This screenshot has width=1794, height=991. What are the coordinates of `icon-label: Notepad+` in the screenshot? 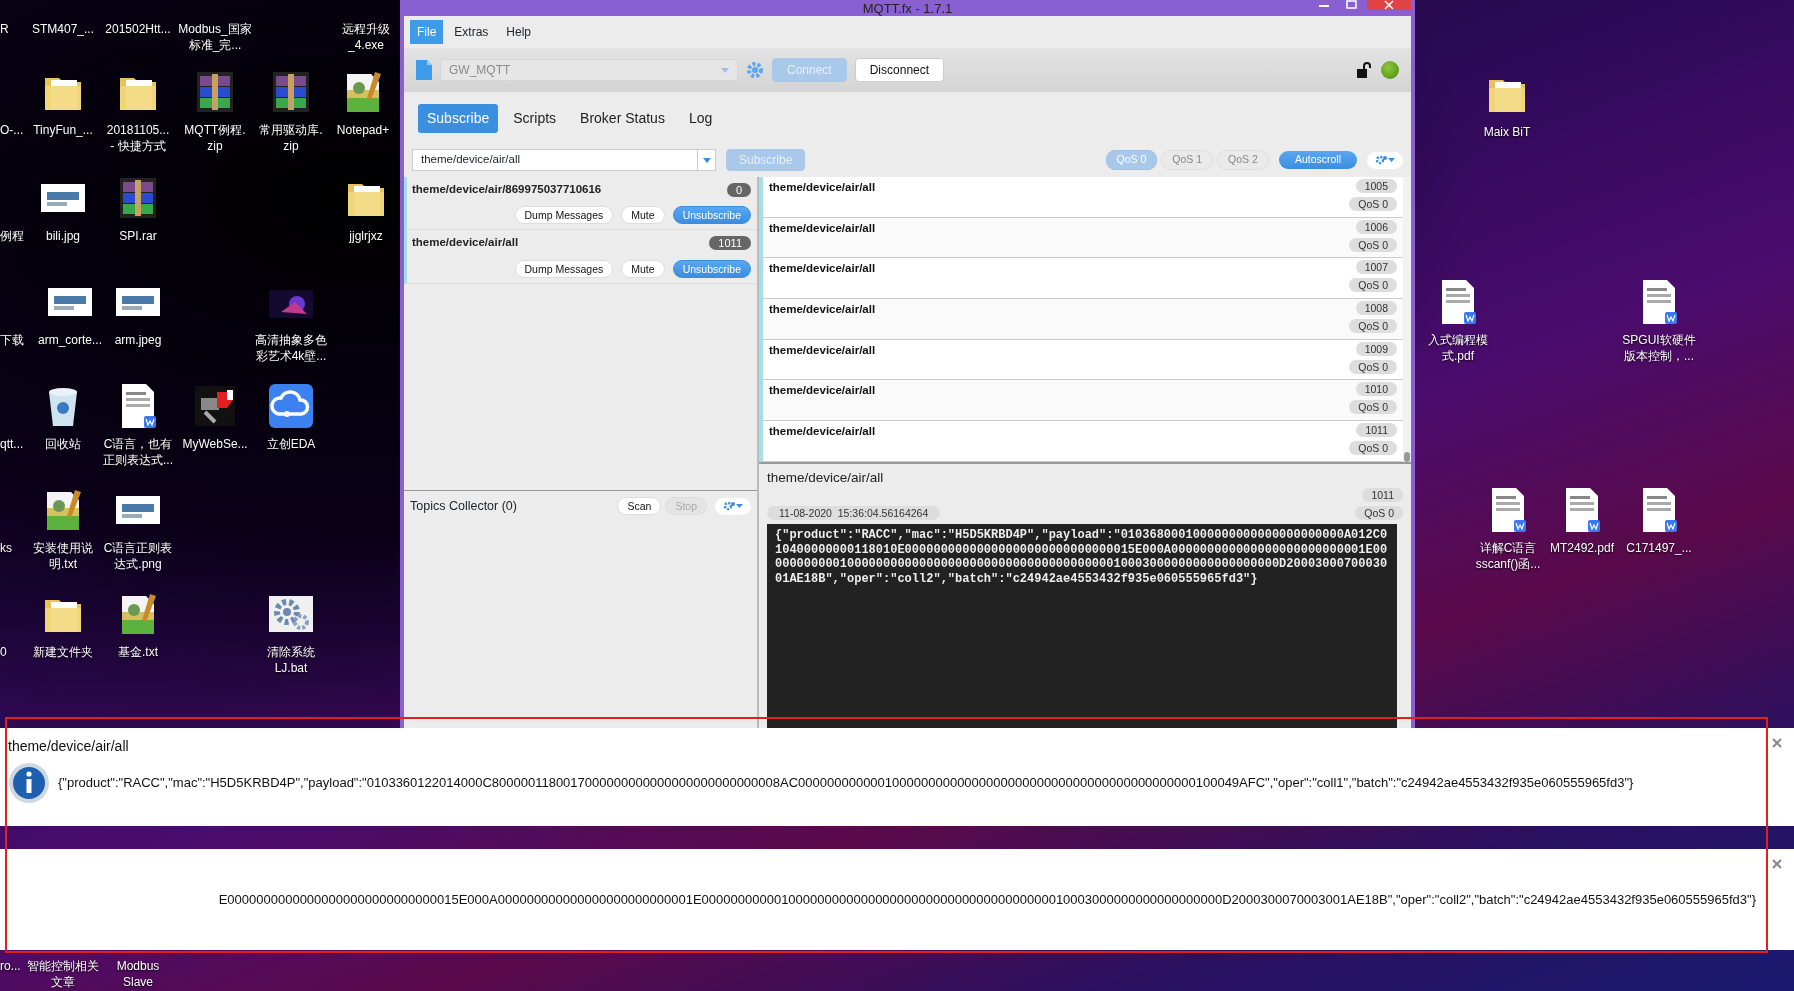 It's located at (363, 130).